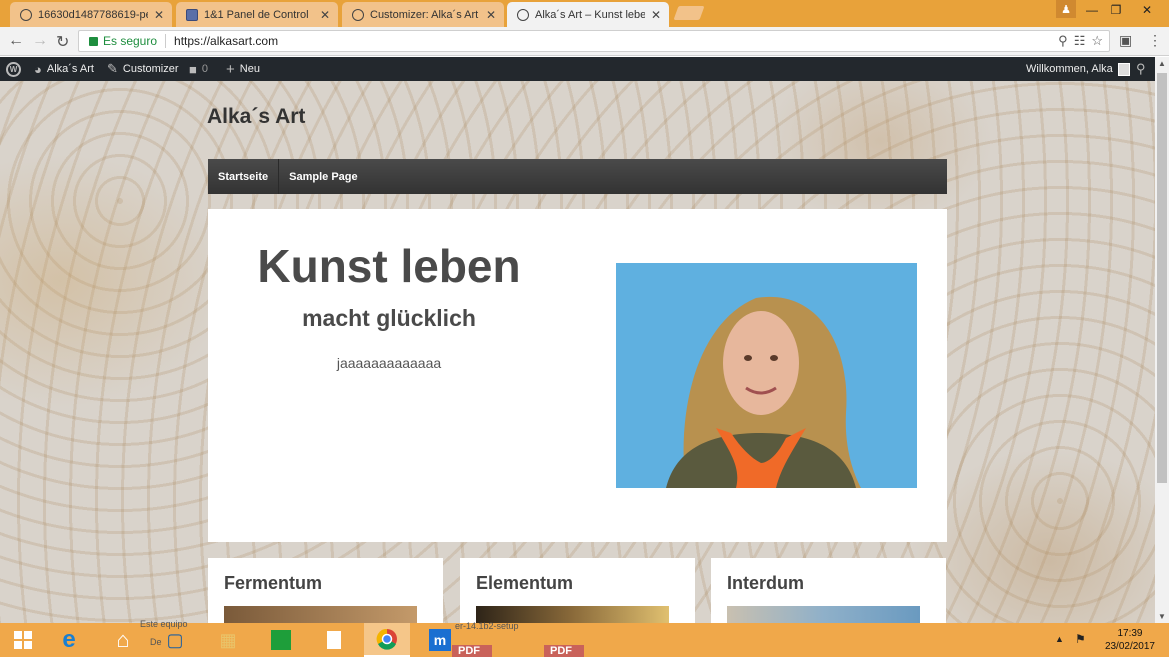 The width and height of the screenshot is (1169, 657). Describe the element at coordinates (389, 318) in the screenshot. I see `hero-subheading: macht glücklich` at that location.